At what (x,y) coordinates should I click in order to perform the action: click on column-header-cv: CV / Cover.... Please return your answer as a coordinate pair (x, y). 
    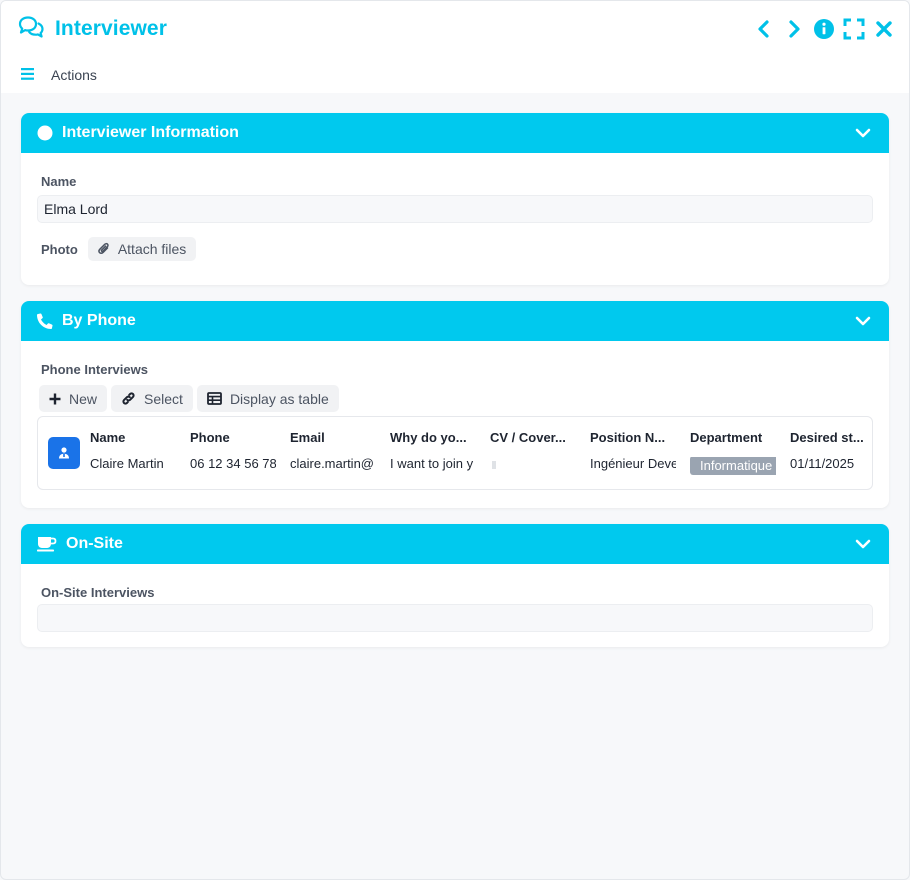
    Looking at the image, I should click on (528, 437).